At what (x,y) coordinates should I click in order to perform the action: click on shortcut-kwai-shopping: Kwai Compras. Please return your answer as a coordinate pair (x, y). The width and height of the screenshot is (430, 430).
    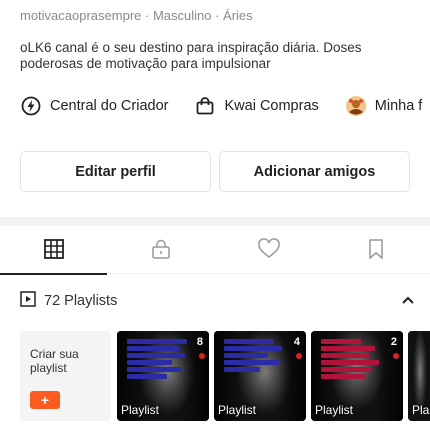
    Looking at the image, I should click on (256, 106).